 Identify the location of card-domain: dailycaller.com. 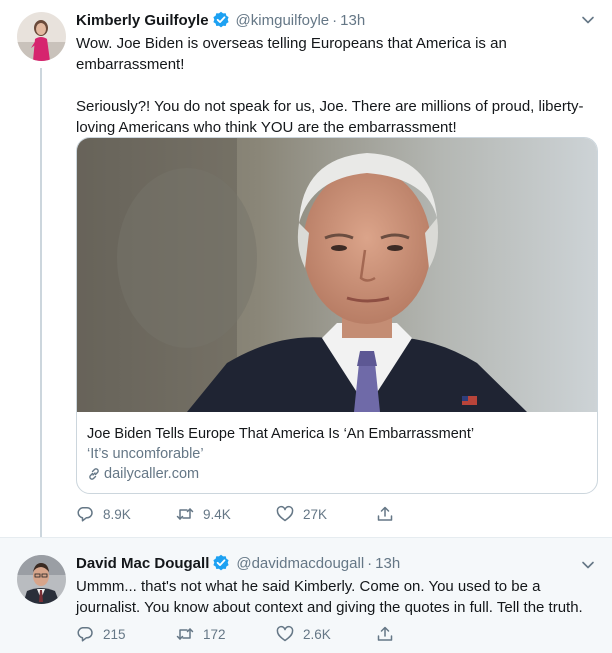
(337, 474).